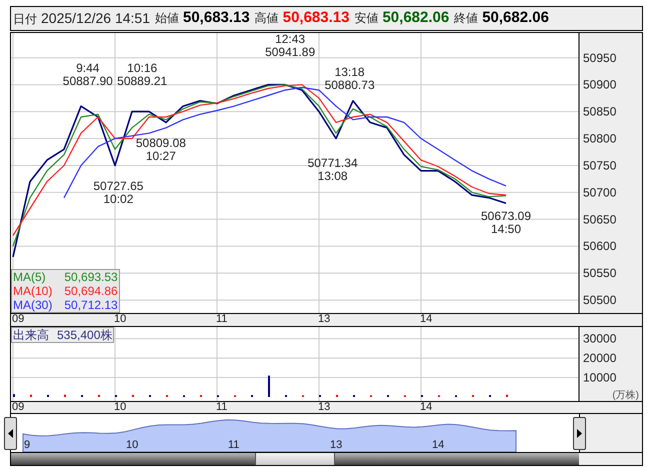  What do you see at coordinates (32, 291) in the screenshot?
I see `legend-name: MA(10)` at bounding box center [32, 291].